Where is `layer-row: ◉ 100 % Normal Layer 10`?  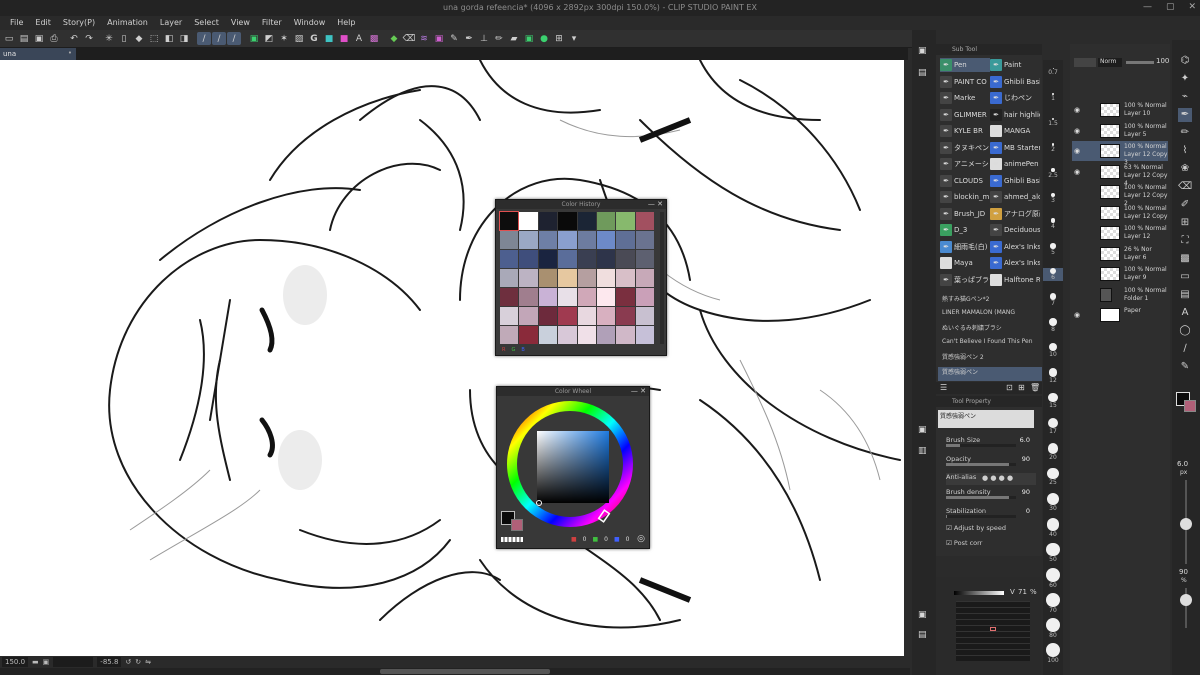 layer-row: ◉ 100 % Normal Layer 10 is located at coordinates (1120, 110).